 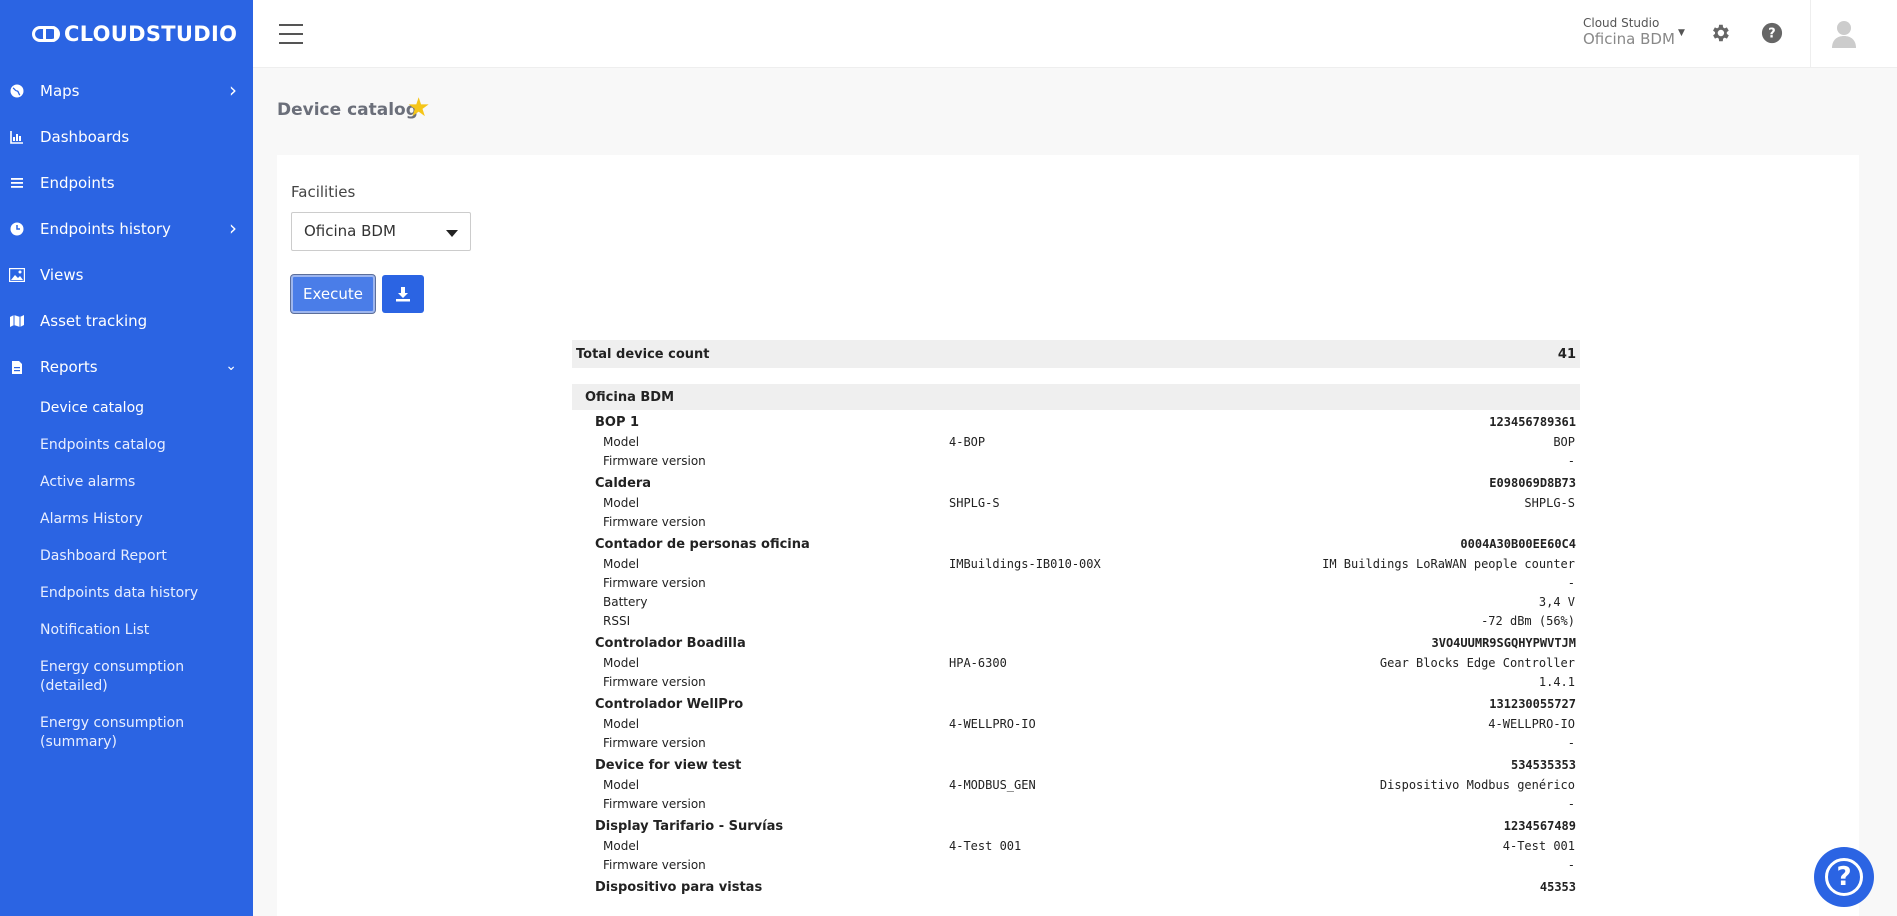 I want to click on map-icon, so click(x=17, y=321).